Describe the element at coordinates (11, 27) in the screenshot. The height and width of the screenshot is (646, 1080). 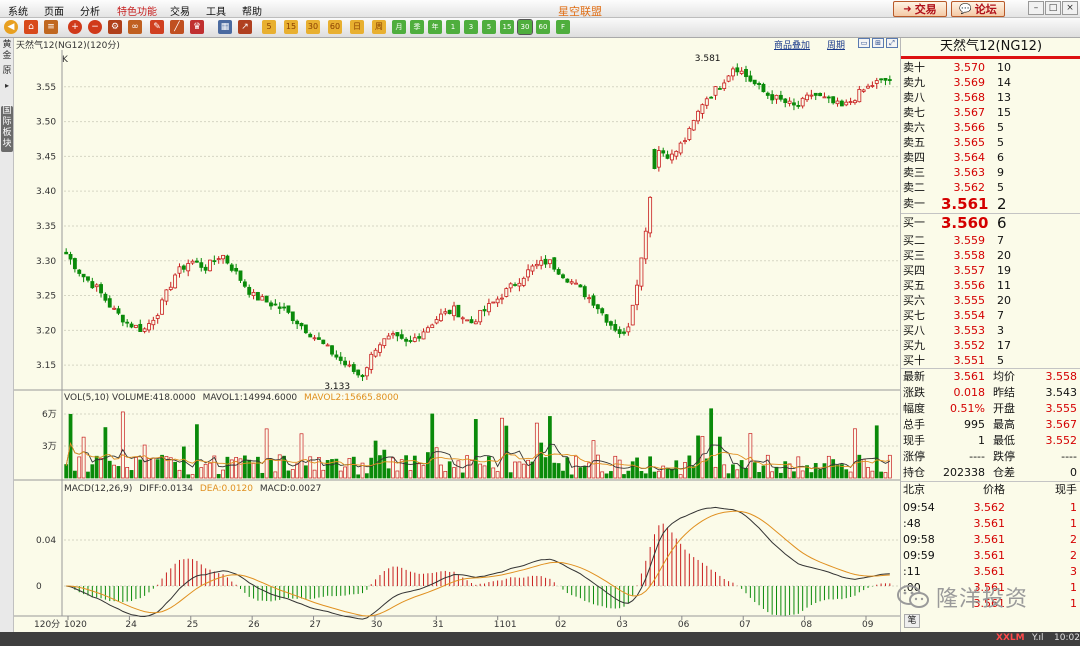
I see `back-icon: ◀` at that location.